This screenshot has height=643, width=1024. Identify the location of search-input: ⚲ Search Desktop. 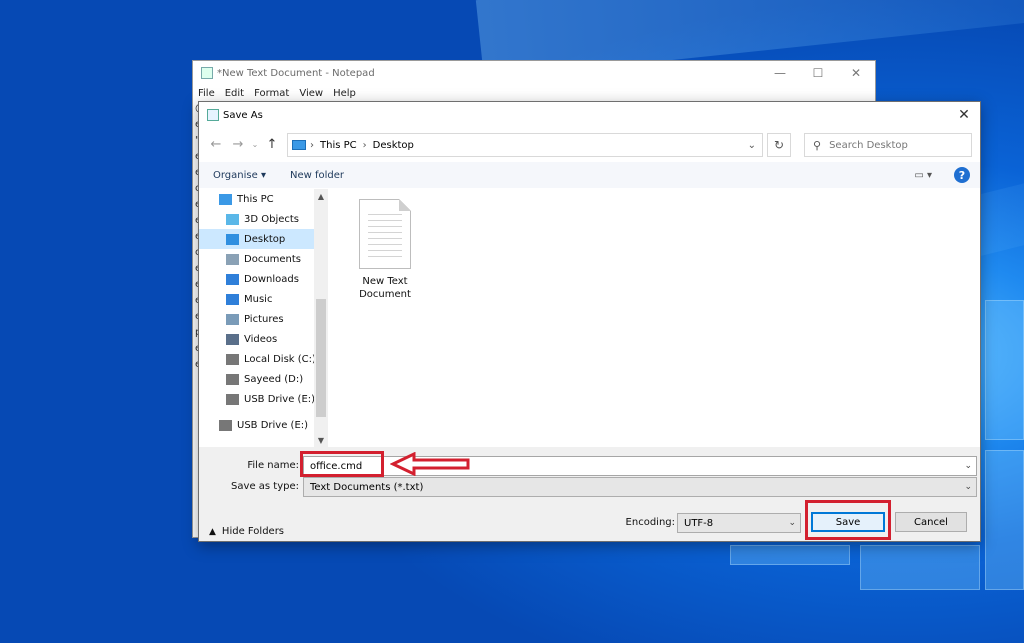
(888, 145).